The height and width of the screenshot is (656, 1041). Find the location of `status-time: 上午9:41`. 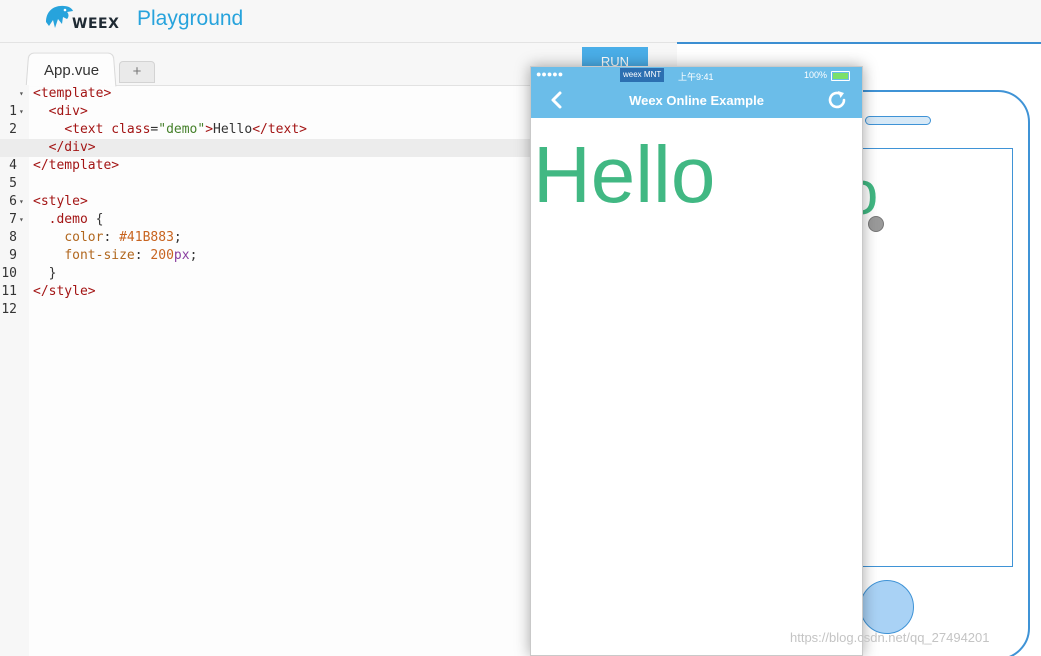

status-time: 上午9:41 is located at coordinates (696, 77).